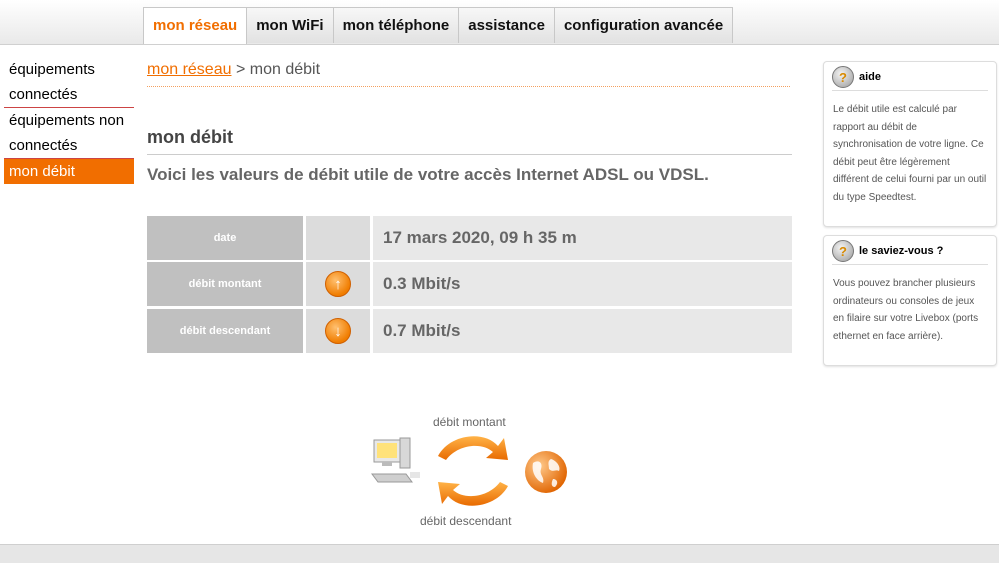 Image resolution: width=999 pixels, height=563 pixels. I want to click on row-label: date, so click(225, 238).